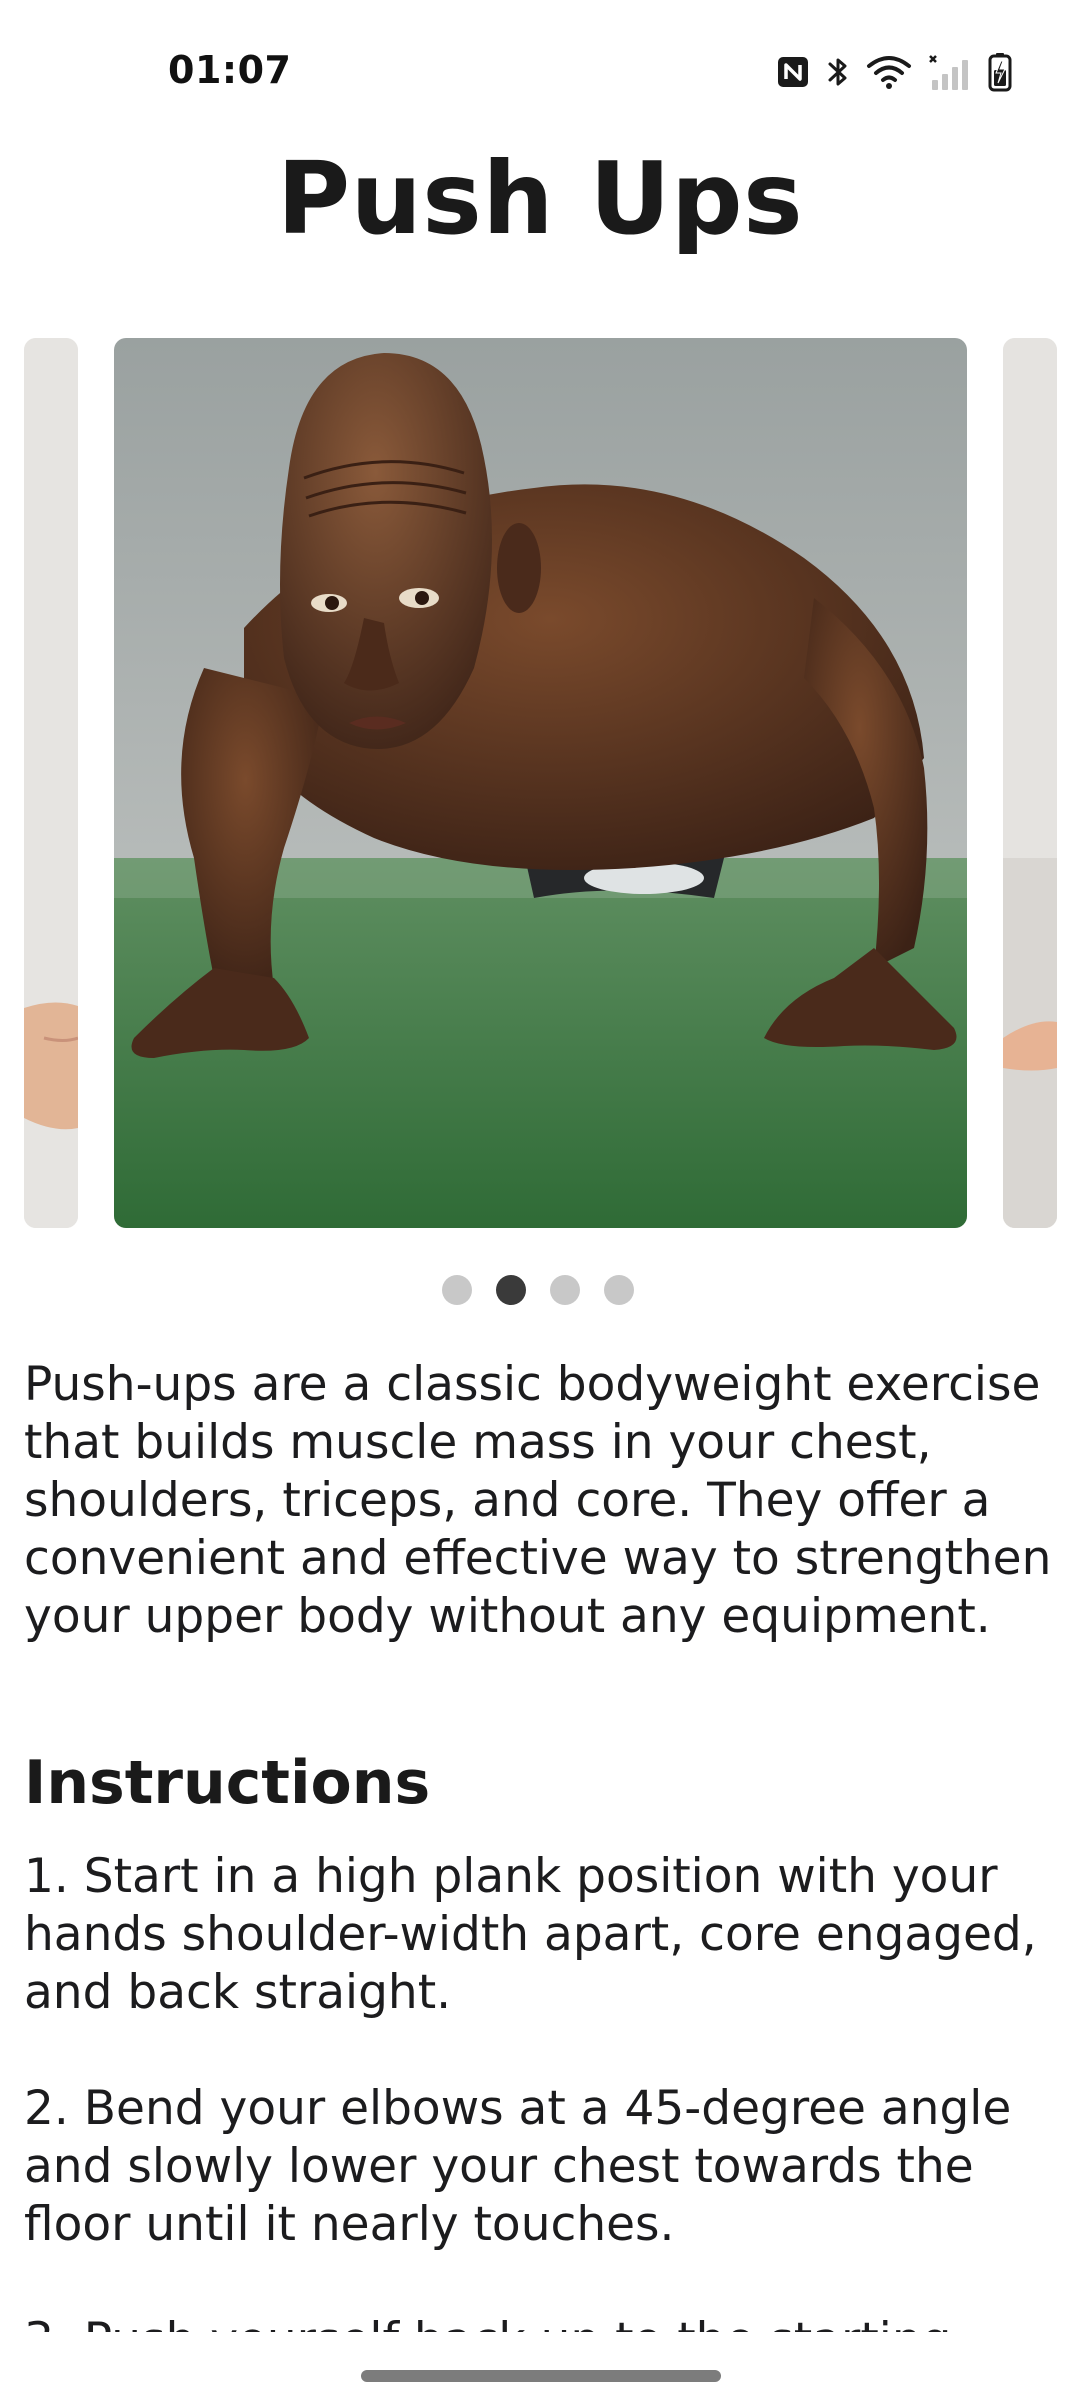 The width and height of the screenshot is (1080, 2400). What do you see at coordinates (1000, 72) in the screenshot?
I see `battery-icon` at bounding box center [1000, 72].